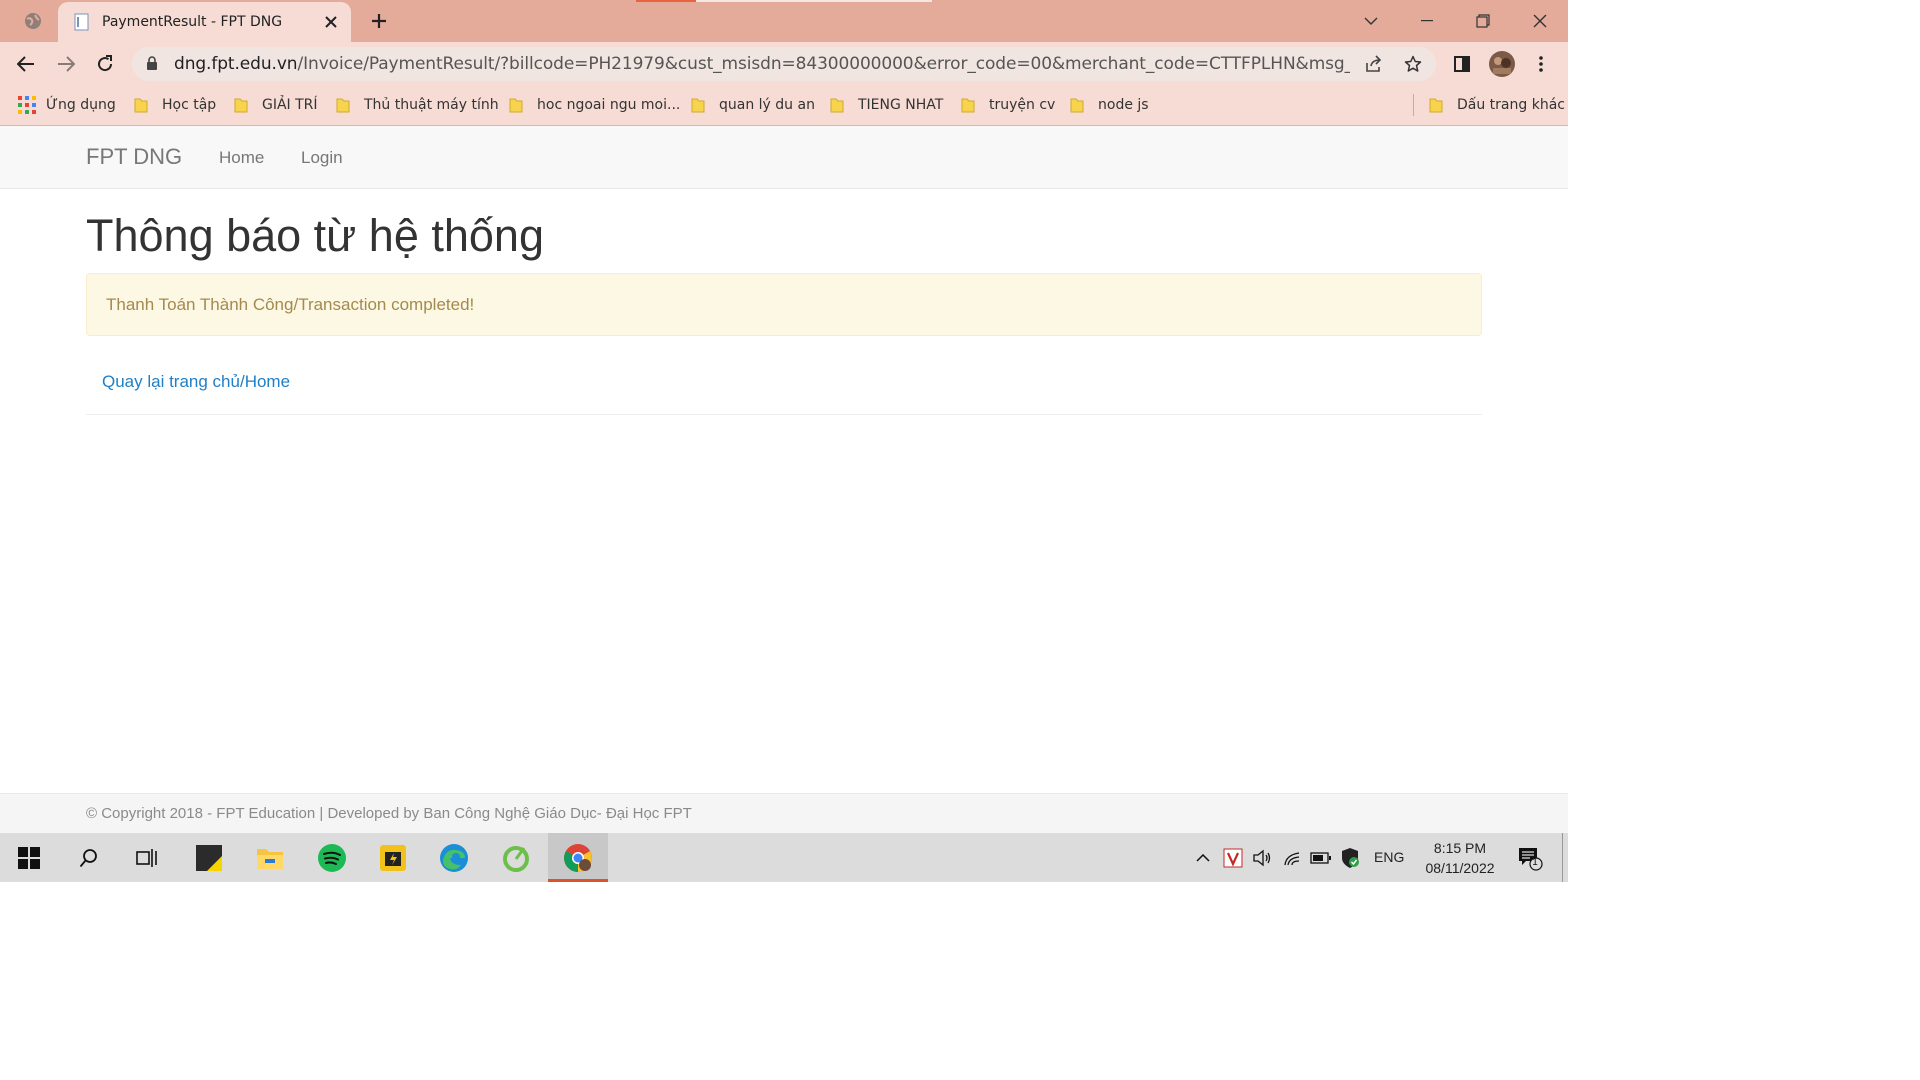  Describe the element at coordinates (134, 157) in the screenshot. I see `site-brand: FPT DNG` at that location.